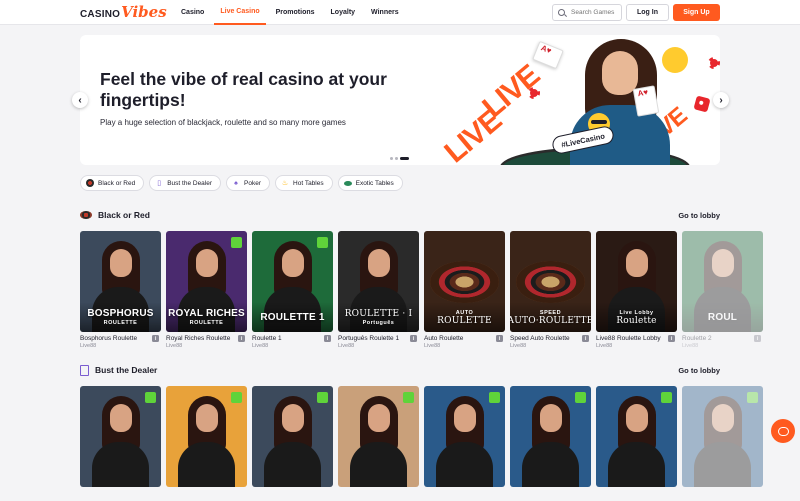 This screenshot has width=800, height=501. Describe the element at coordinates (206, 281) in the screenshot. I see `game-thumbnail: ROYAL RICHES ROULETTE` at that location.